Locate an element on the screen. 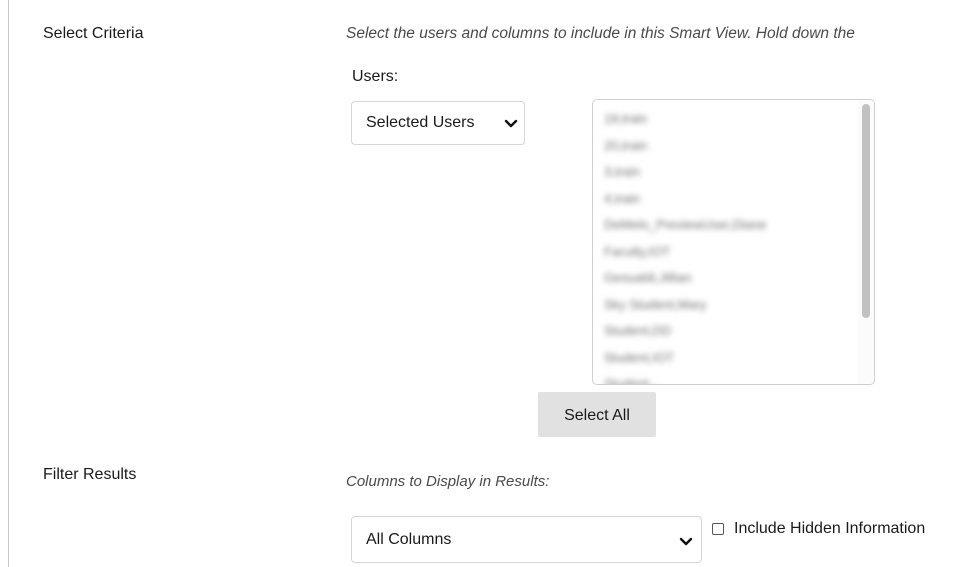 The width and height of the screenshot is (980, 567). user-list-item: 3,train is located at coordinates (685, 175).